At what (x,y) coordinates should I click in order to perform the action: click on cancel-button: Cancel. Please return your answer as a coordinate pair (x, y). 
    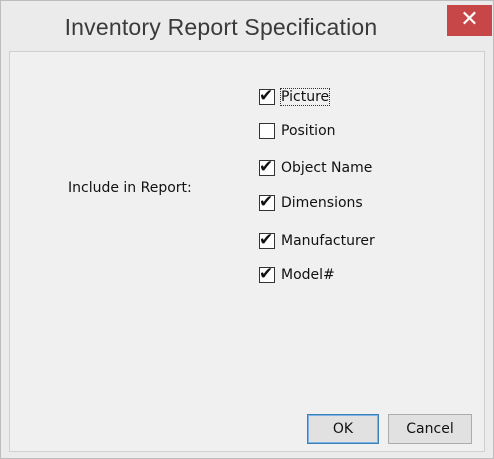
    Looking at the image, I should click on (430, 429).